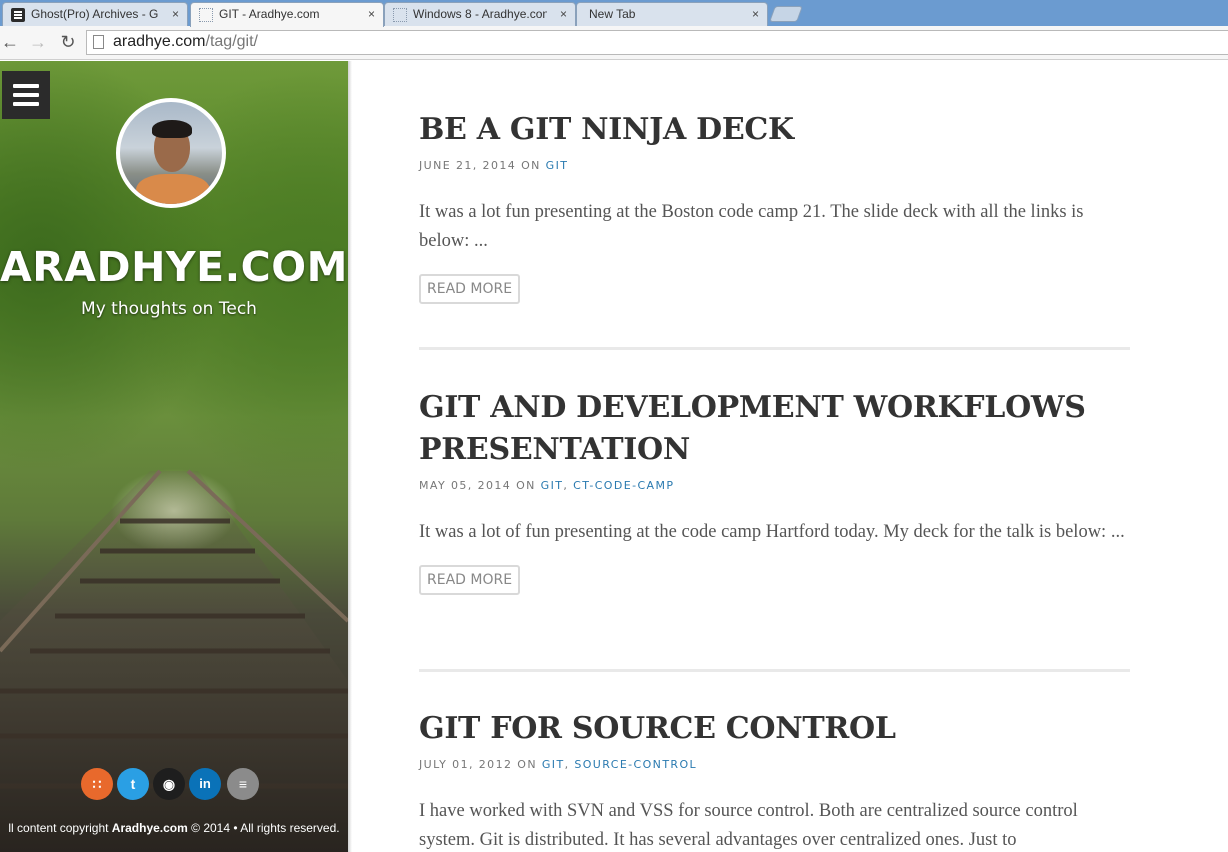 The image size is (1228, 852). Describe the element at coordinates (465, 485) in the screenshot. I see `post-date: MAY 05, 2014` at that location.